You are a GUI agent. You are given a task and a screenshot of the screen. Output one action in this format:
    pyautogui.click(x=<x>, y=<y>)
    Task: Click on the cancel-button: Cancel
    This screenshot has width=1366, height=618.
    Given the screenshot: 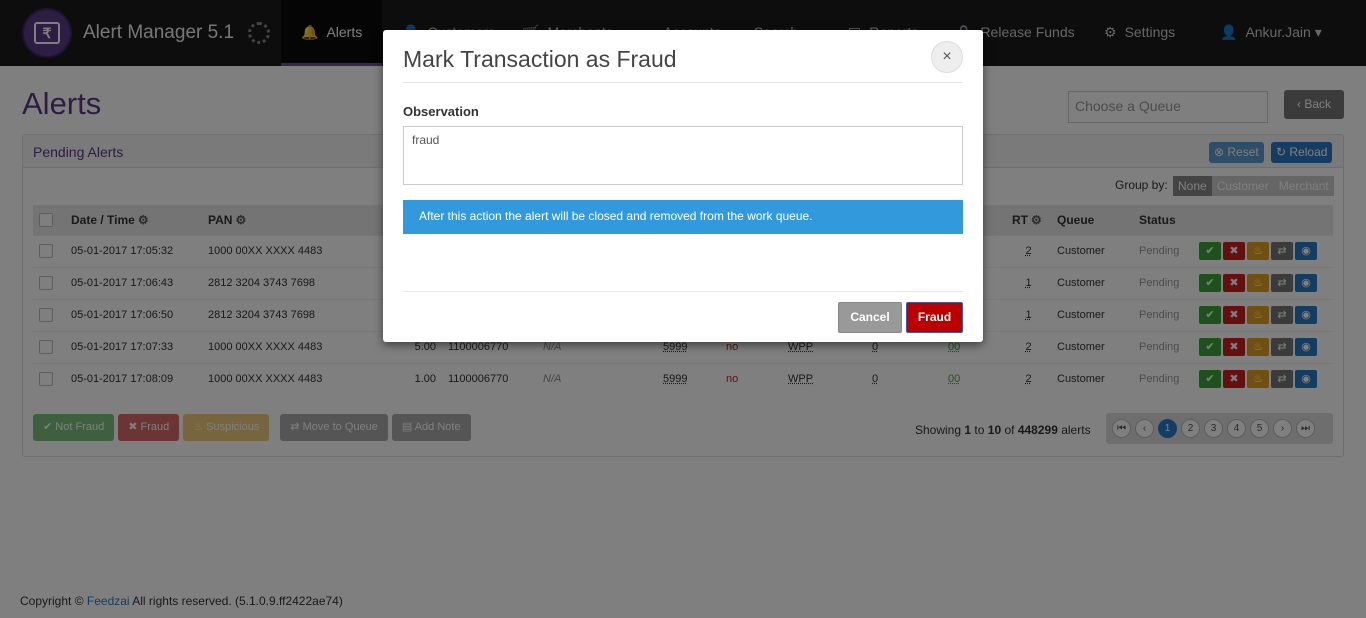 What is the action you would take?
    pyautogui.click(x=870, y=317)
    